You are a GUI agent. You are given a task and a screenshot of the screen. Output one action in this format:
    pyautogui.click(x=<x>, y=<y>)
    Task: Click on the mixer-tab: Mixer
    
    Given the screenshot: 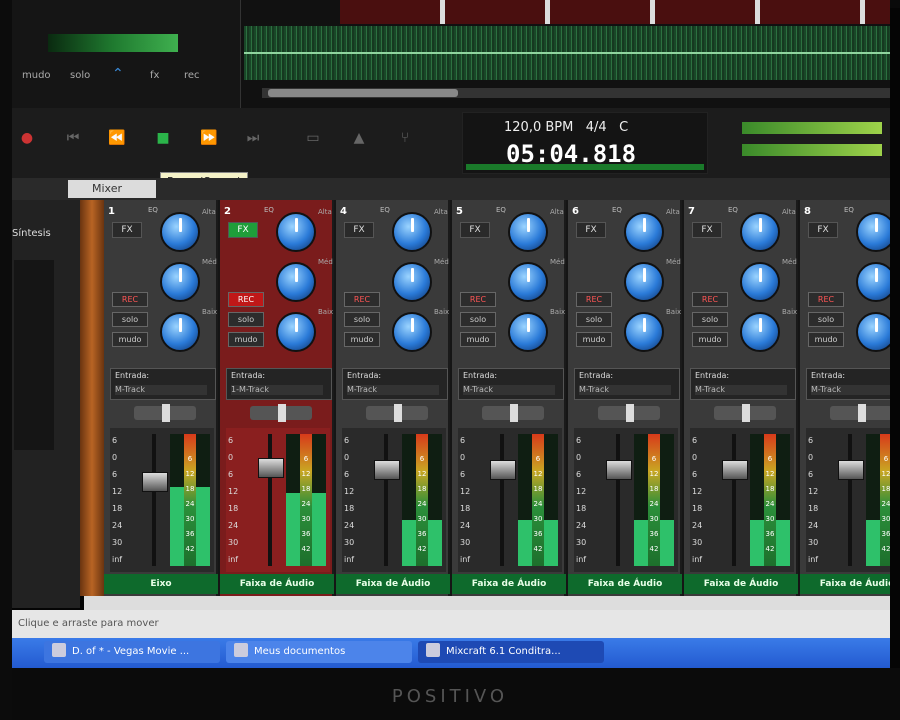 What is the action you would take?
    pyautogui.click(x=112, y=189)
    